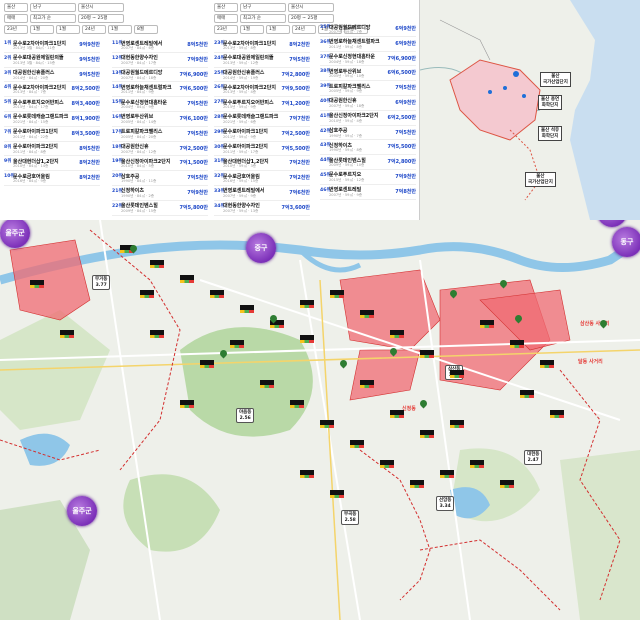 The image size is (640, 620). I want to click on area-label: 부곡동 2.58, so click(350, 517).